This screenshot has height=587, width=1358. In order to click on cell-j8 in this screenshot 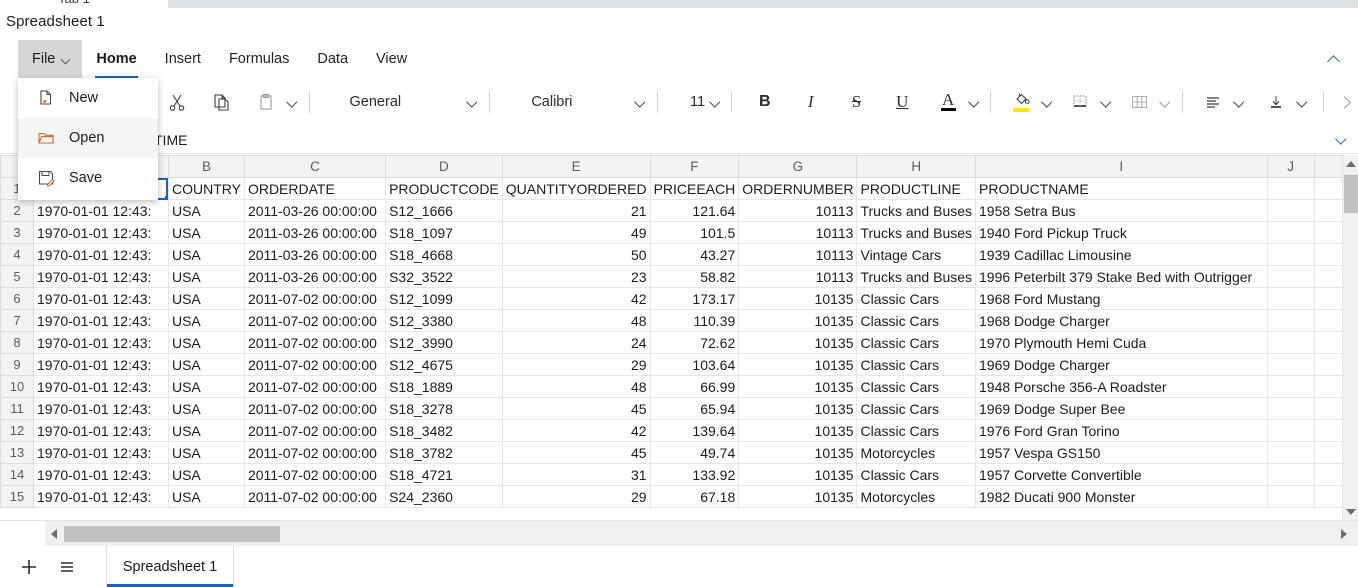, I will do `click(1290, 342)`.